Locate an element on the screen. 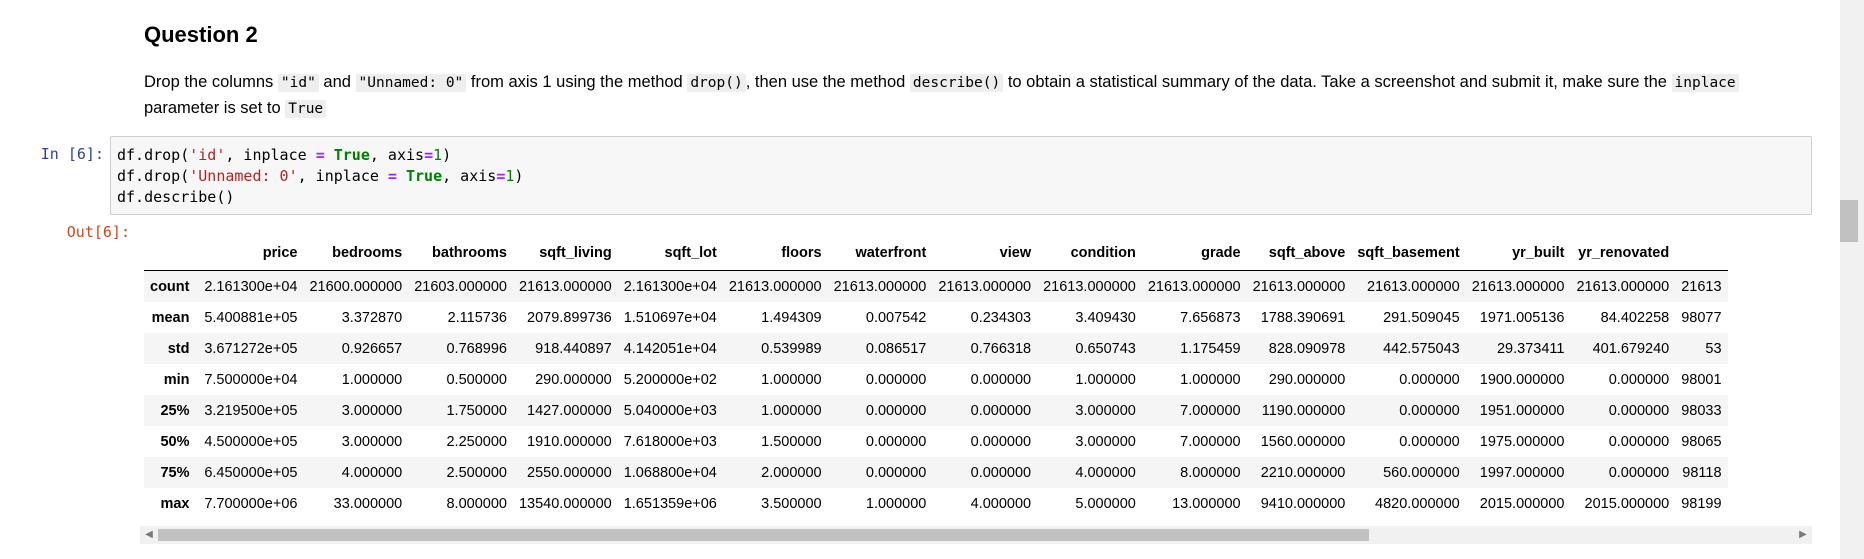 The height and width of the screenshot is (559, 1864). table-cell: 5.400881e+05 is located at coordinates (251, 317).